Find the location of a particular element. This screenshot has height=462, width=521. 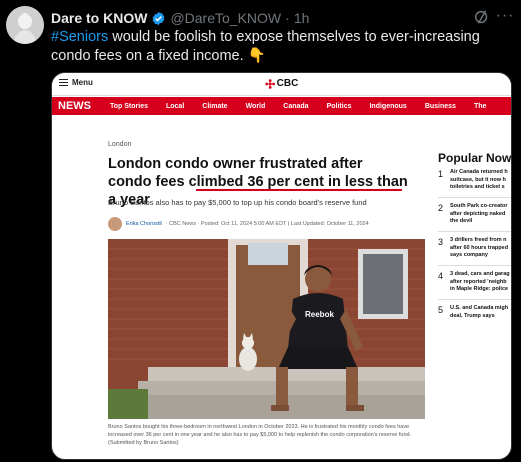

nav-item-politics: Politics is located at coordinates (339, 106).